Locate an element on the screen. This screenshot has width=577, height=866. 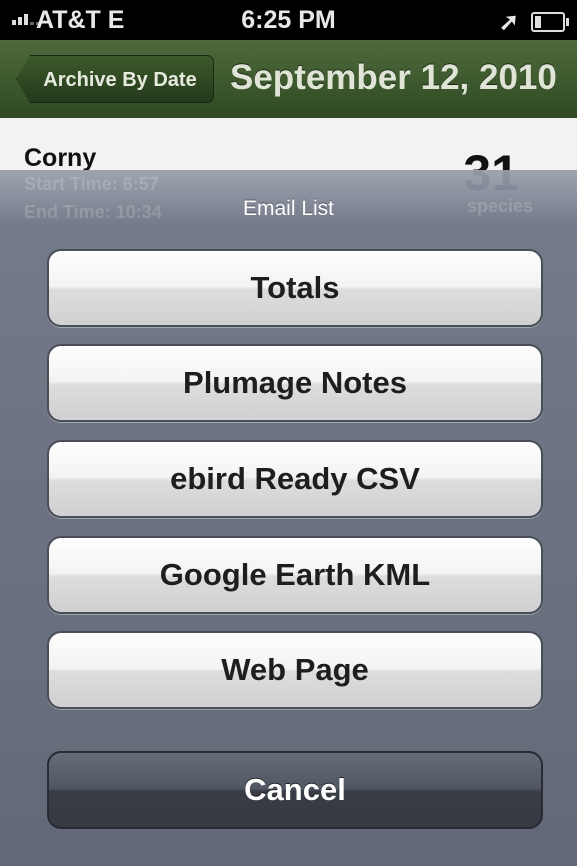
navigation-bar: Archive By Date September 12, 2010 is located at coordinates (288, 79).